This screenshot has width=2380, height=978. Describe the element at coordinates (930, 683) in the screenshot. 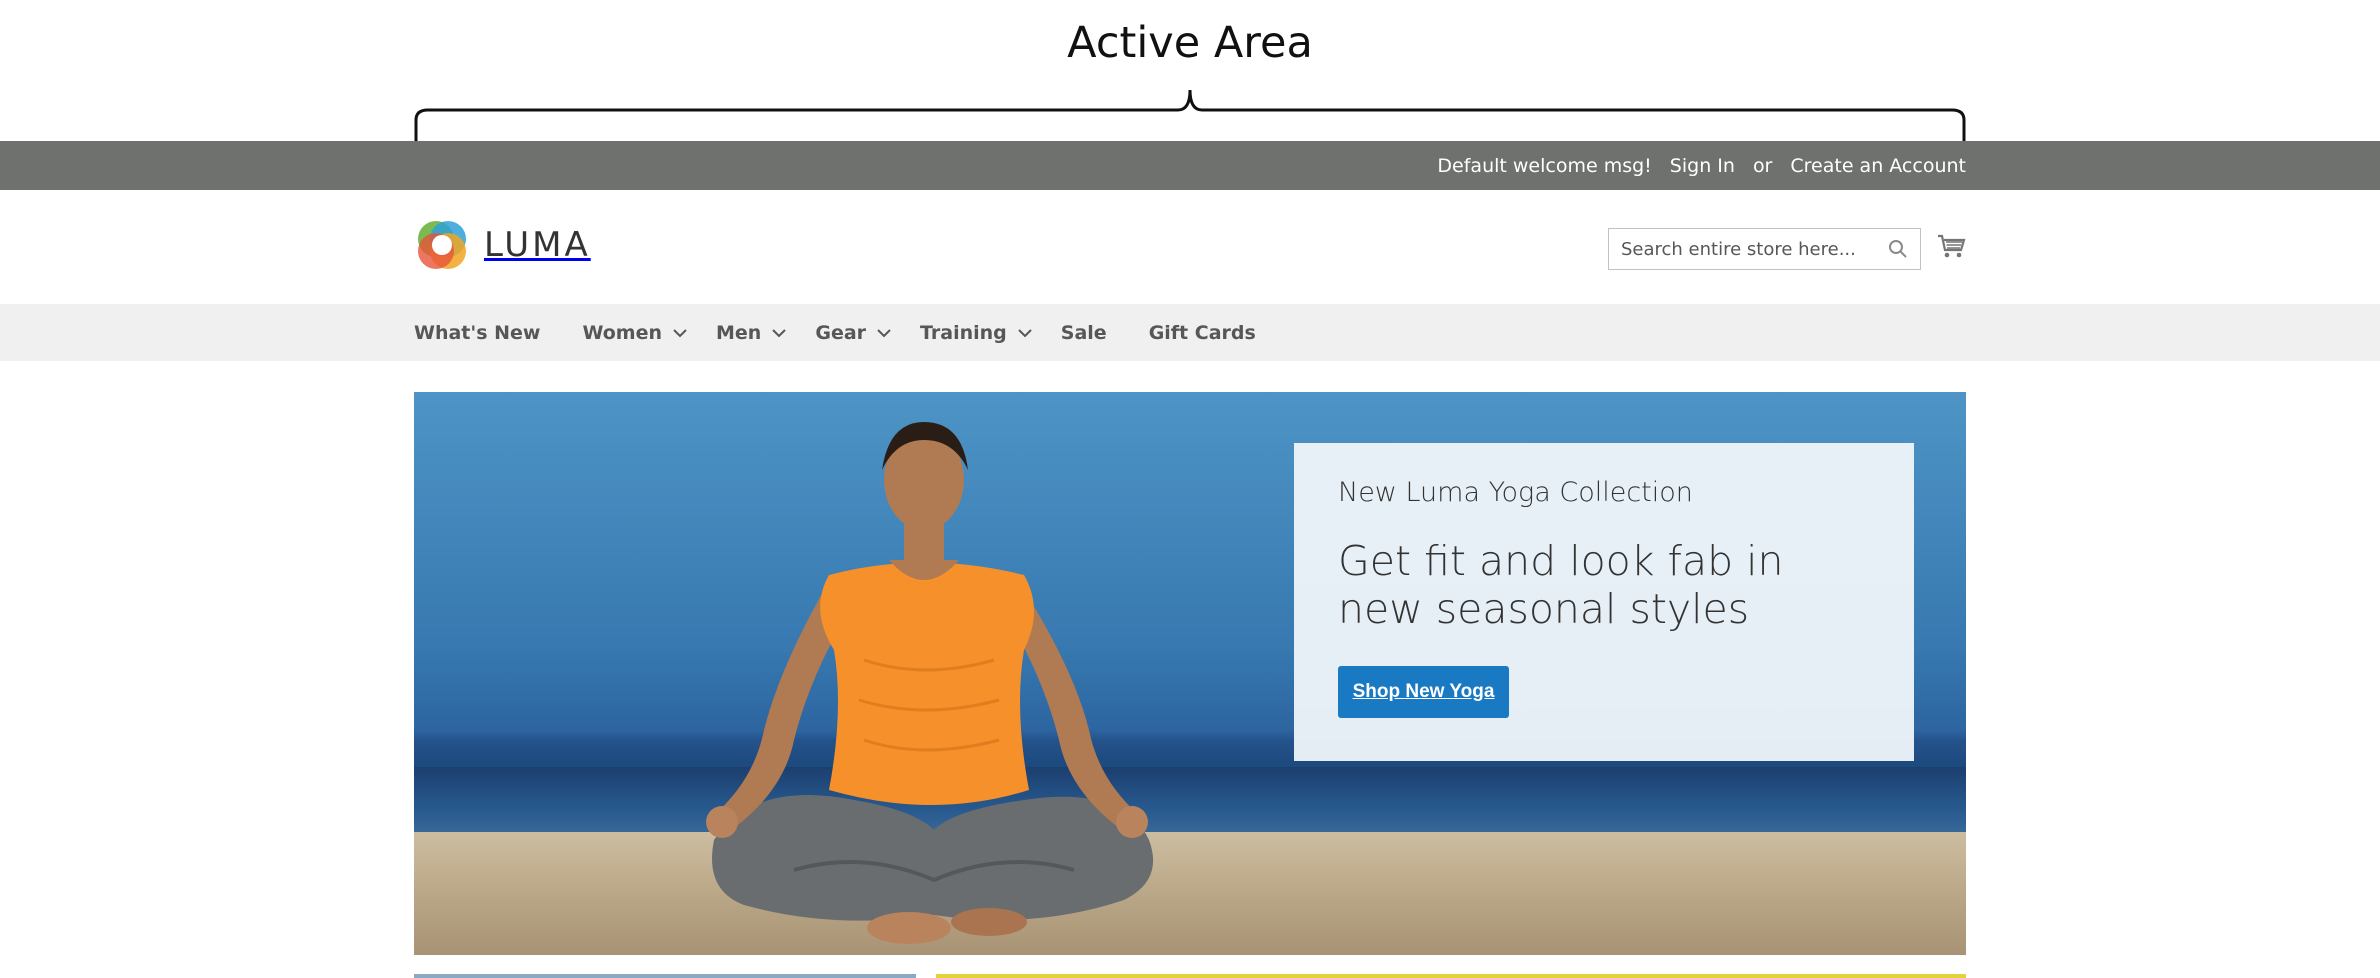

I see `yoga-woman-image` at that location.